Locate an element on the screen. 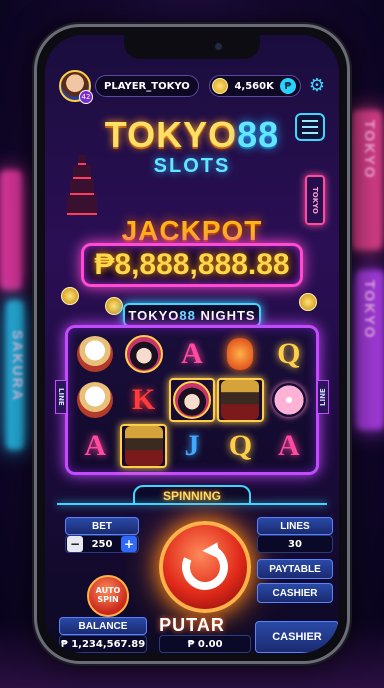 This screenshot has width=384, height=688. auto-spin-button: AUTO SPIN is located at coordinates (108, 596).